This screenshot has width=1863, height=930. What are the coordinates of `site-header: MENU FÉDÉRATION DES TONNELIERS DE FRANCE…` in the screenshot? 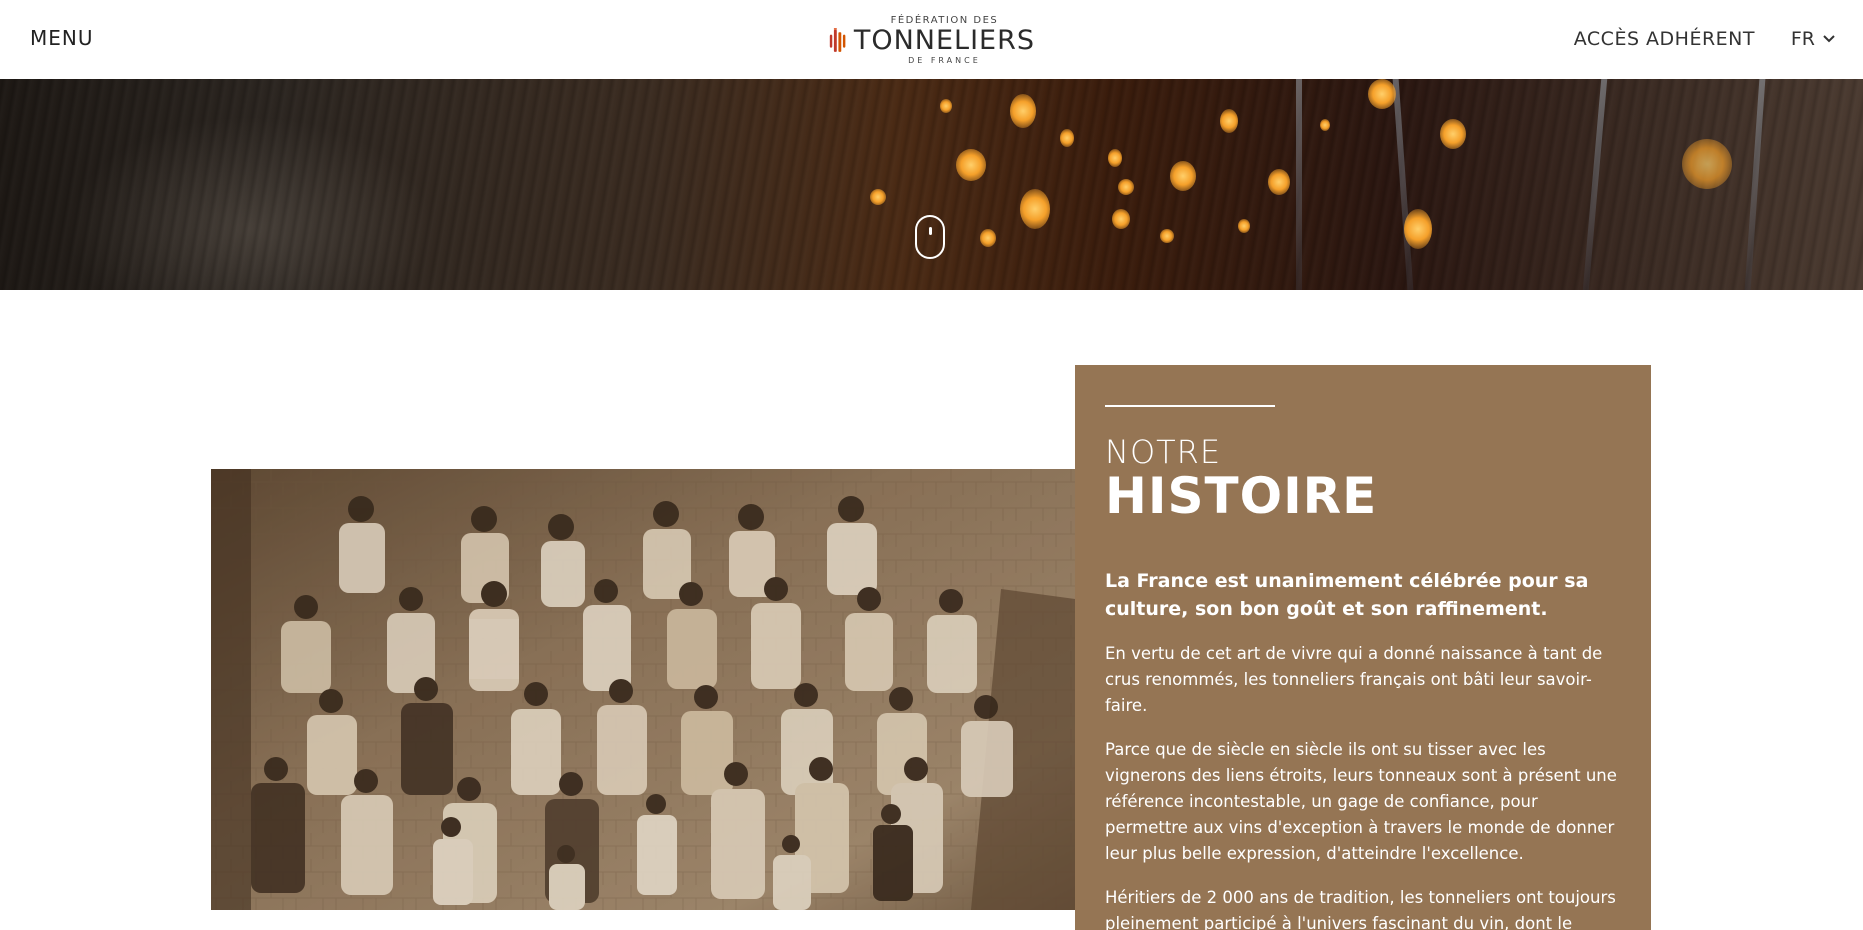 It's located at (931, 39).